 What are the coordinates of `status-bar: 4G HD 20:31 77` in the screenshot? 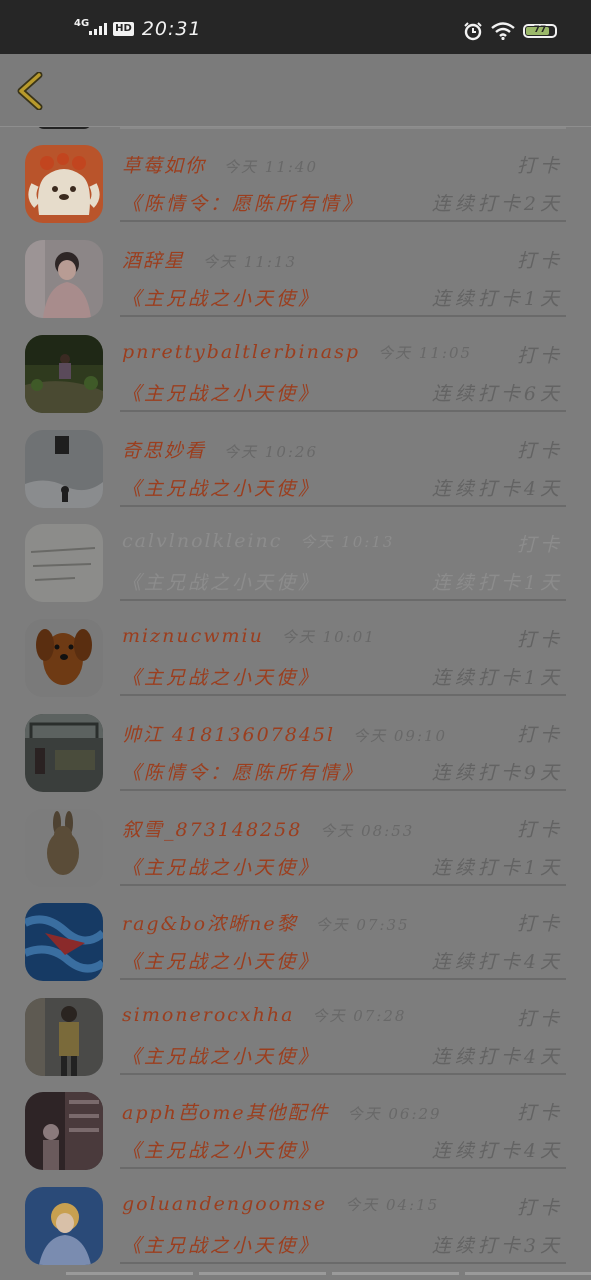 It's located at (295, 27).